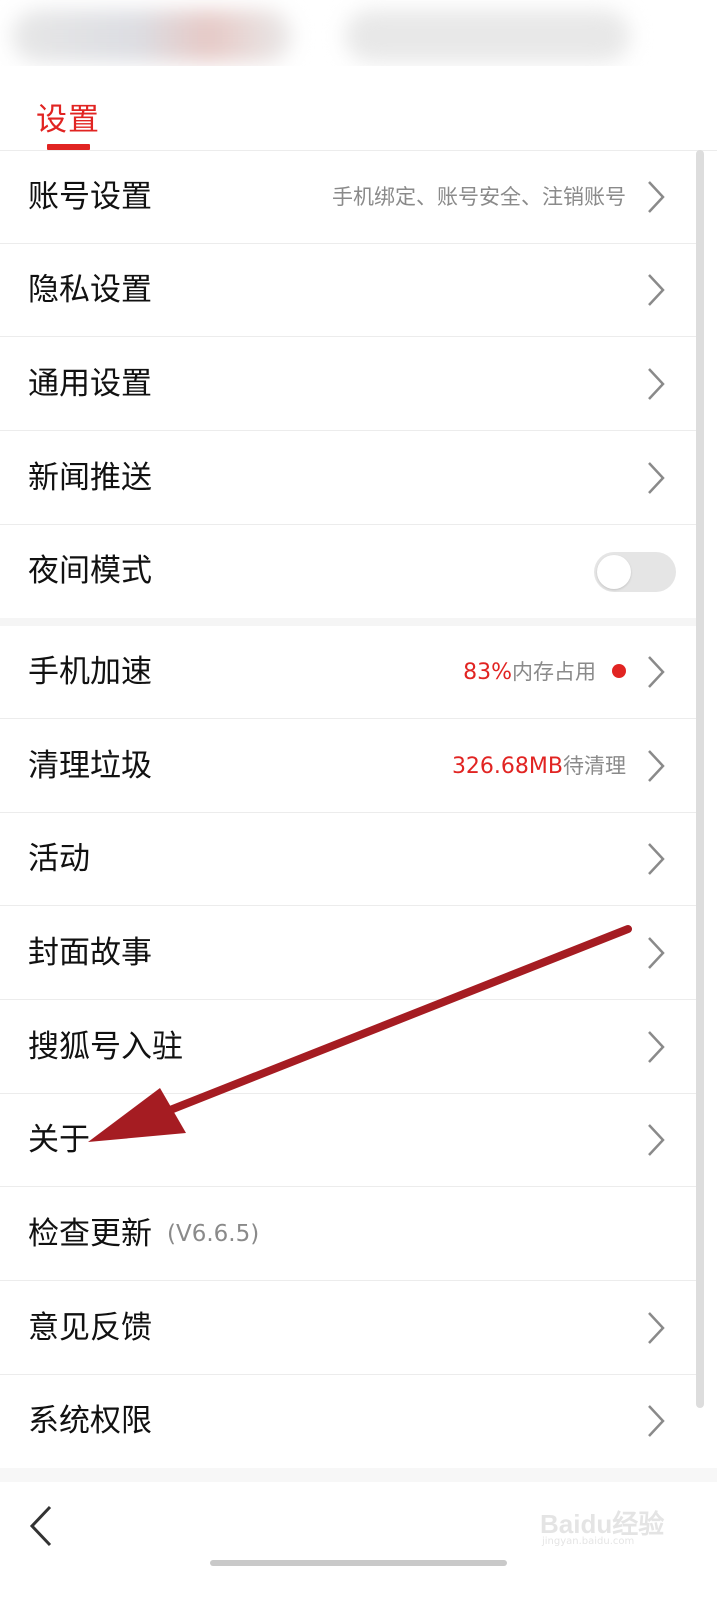 The image size is (717, 1600). I want to click on bottom-divider, so click(358, 1475).